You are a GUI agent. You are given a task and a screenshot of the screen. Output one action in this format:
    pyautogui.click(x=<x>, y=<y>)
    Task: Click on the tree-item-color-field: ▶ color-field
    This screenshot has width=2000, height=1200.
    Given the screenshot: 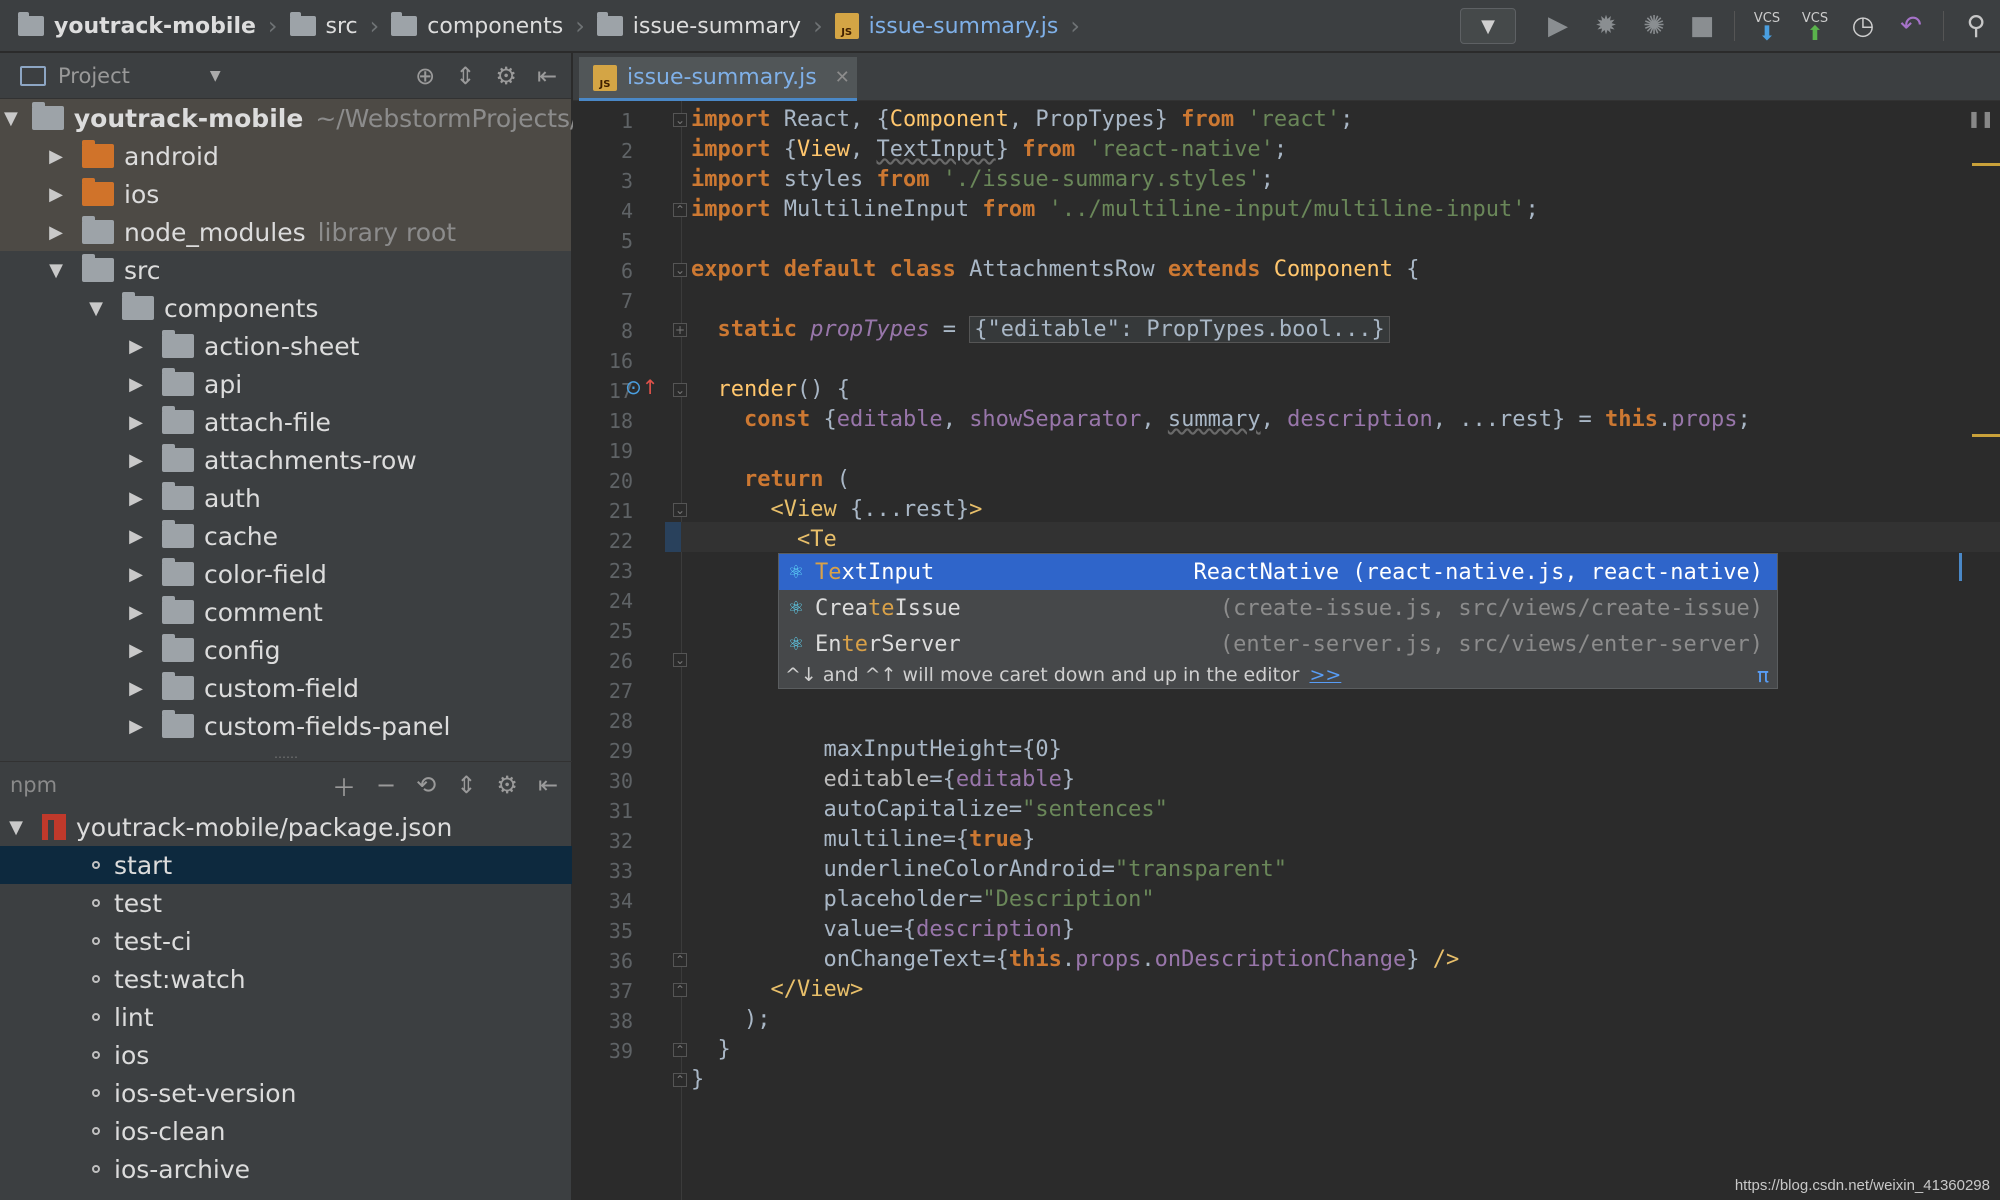 What is the action you would take?
    pyautogui.click(x=285, y=574)
    